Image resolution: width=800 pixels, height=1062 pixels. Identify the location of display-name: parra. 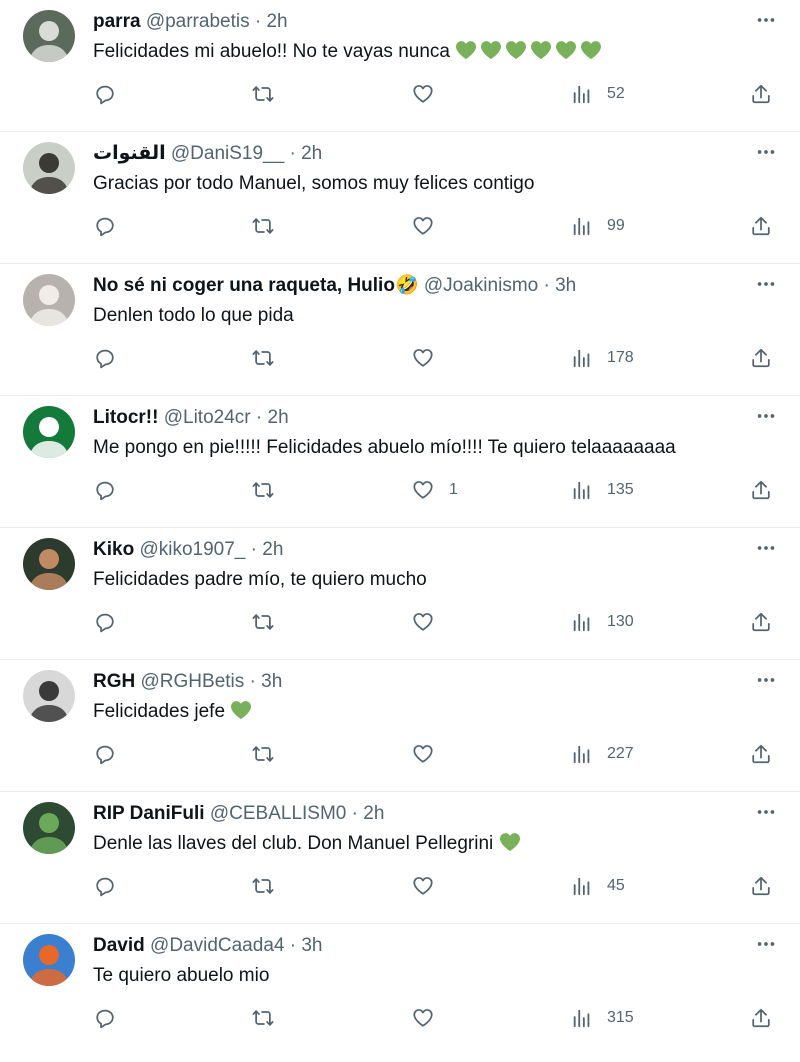
(117, 21).